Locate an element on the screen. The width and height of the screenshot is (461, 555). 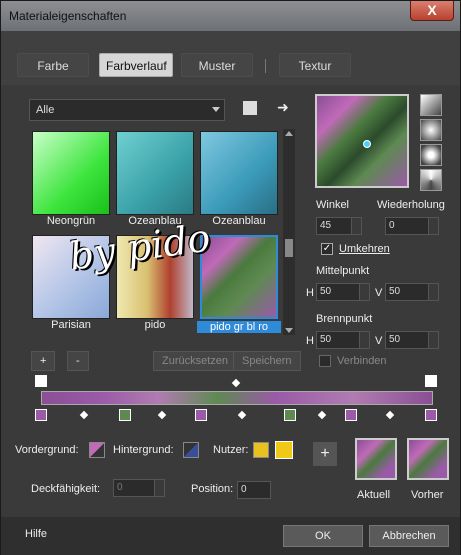
focus-label: Brennpunkt is located at coordinates (344, 319).